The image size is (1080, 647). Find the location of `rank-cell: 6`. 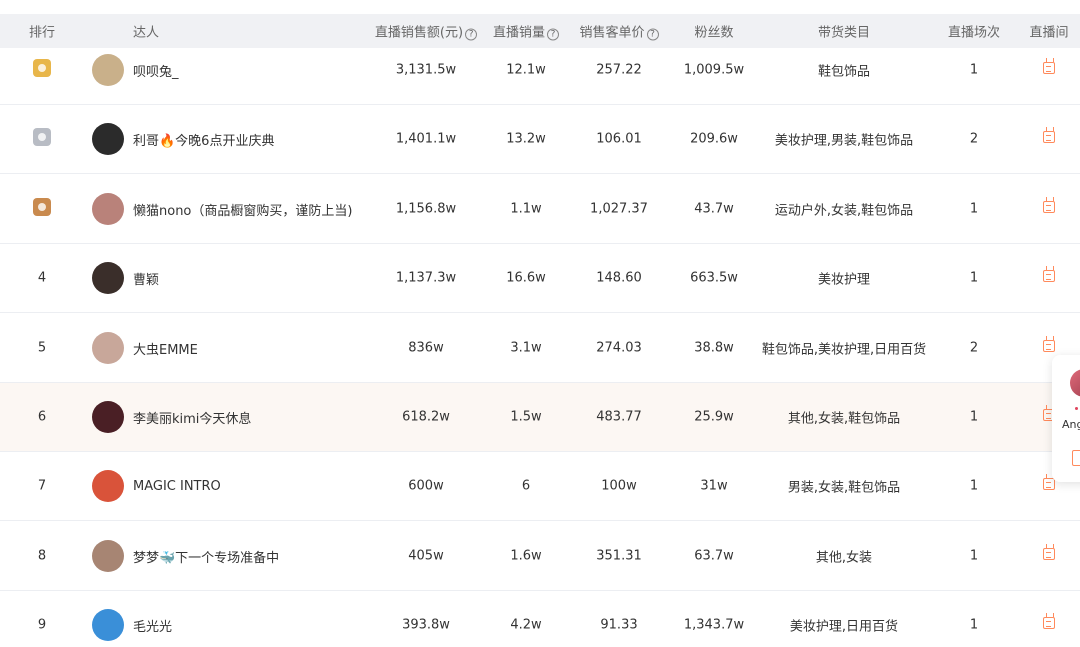

rank-cell: 6 is located at coordinates (42, 417).